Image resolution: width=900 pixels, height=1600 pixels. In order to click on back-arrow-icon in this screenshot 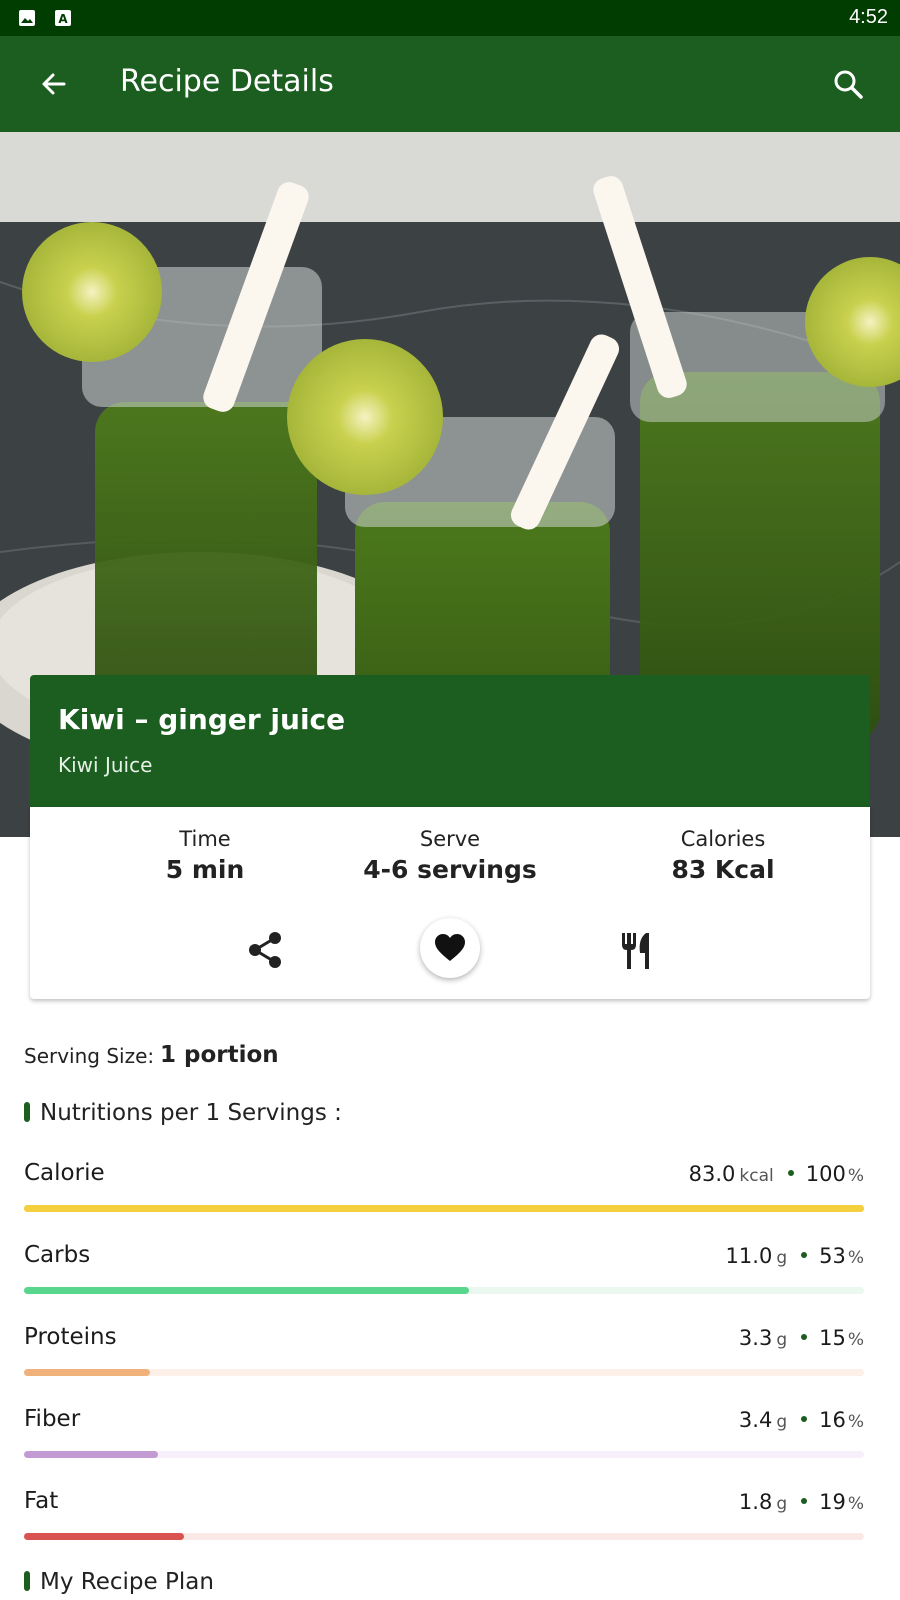, I will do `click(54, 84)`.